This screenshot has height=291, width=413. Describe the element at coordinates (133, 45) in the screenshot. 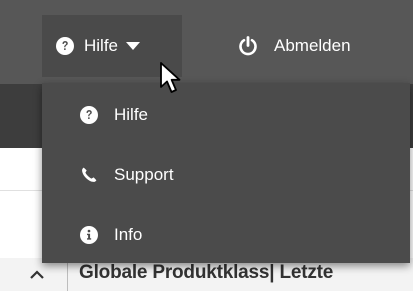

I see `caret-down-icon` at that location.